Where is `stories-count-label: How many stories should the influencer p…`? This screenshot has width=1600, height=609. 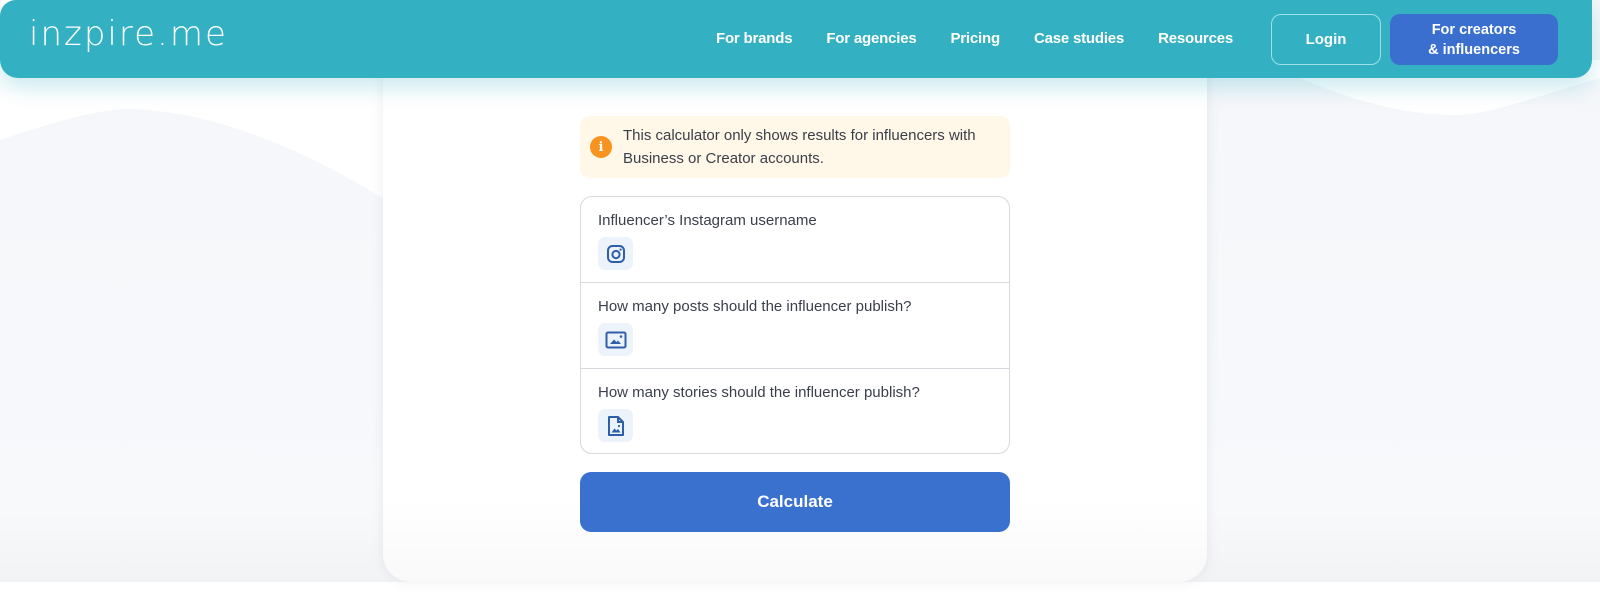 stories-count-label: How many stories should the influencer p… is located at coordinates (759, 392).